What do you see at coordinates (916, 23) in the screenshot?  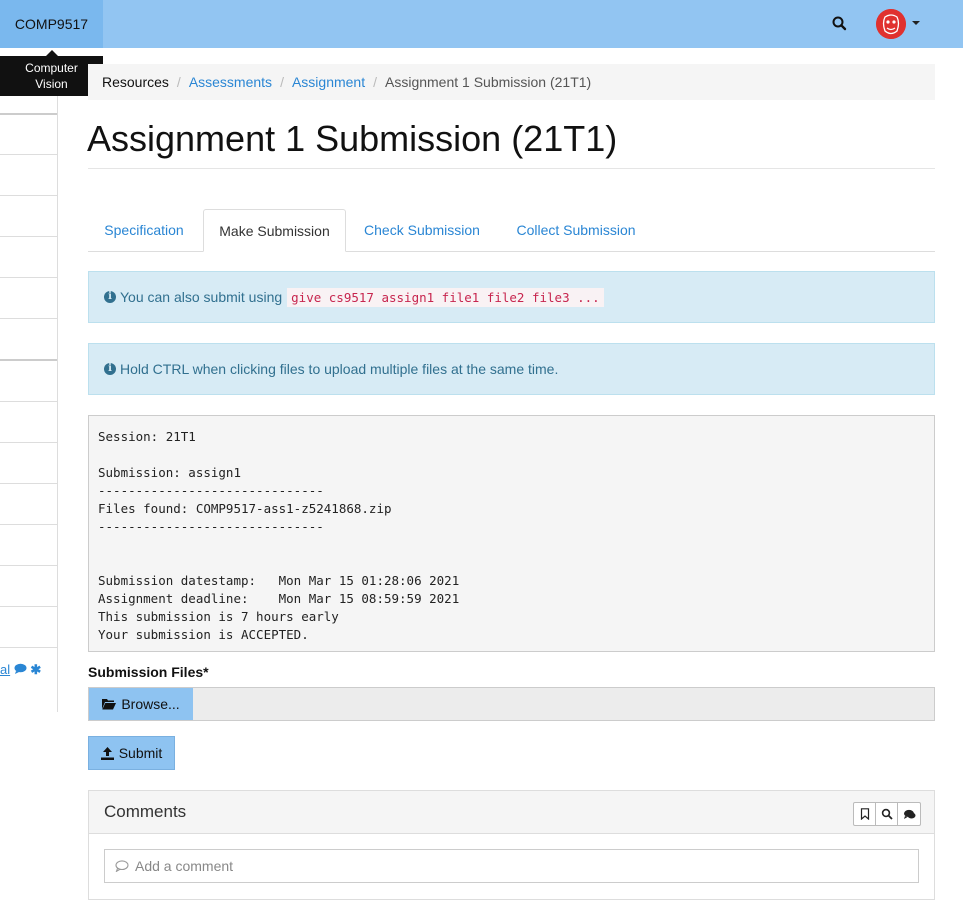 I see `user-menu-caret-icon` at bounding box center [916, 23].